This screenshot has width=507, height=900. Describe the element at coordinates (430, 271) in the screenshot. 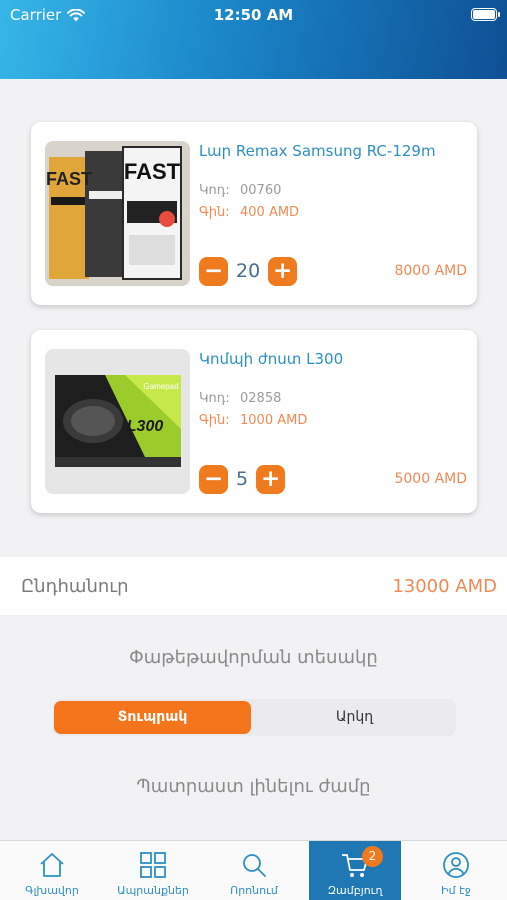

I see `line-total: 8000 AMD` at that location.